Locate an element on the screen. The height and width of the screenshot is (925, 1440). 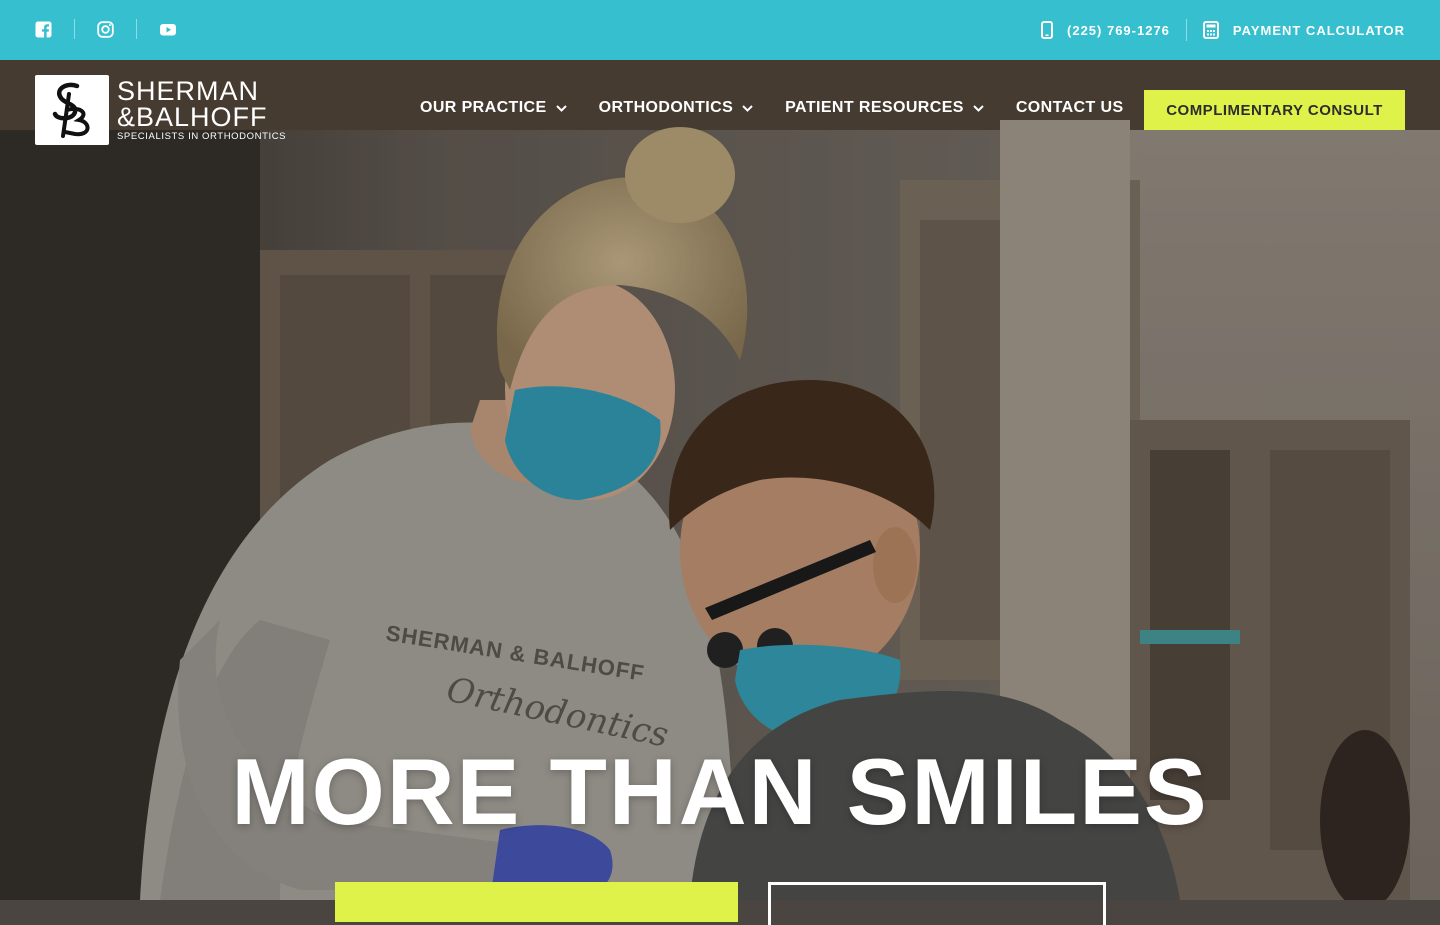
nav-item-our-practice: OUR PRACTICE is located at coordinates (493, 108).